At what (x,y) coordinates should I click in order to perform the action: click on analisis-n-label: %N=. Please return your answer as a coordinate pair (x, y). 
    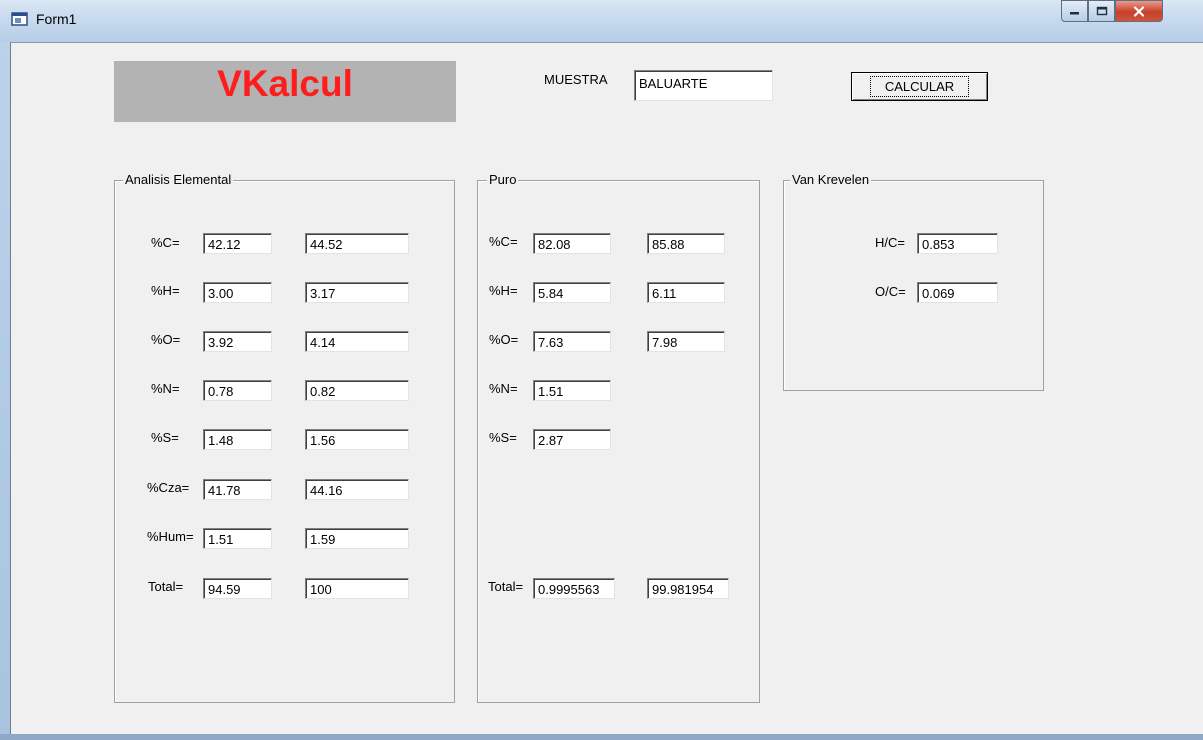
    Looking at the image, I should click on (165, 388).